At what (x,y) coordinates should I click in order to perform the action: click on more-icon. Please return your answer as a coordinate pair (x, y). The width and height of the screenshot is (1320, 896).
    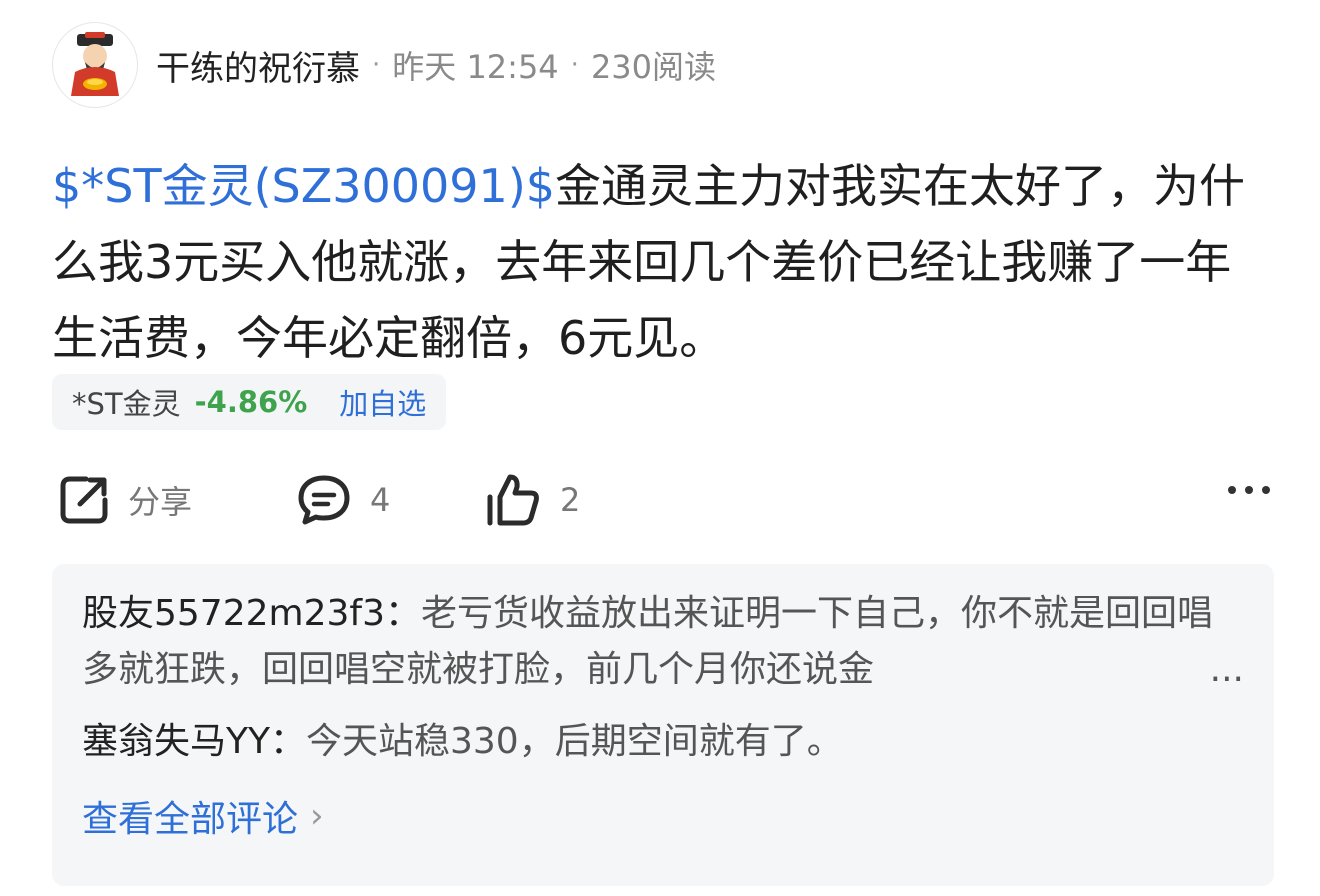
    Looking at the image, I should click on (1249, 490).